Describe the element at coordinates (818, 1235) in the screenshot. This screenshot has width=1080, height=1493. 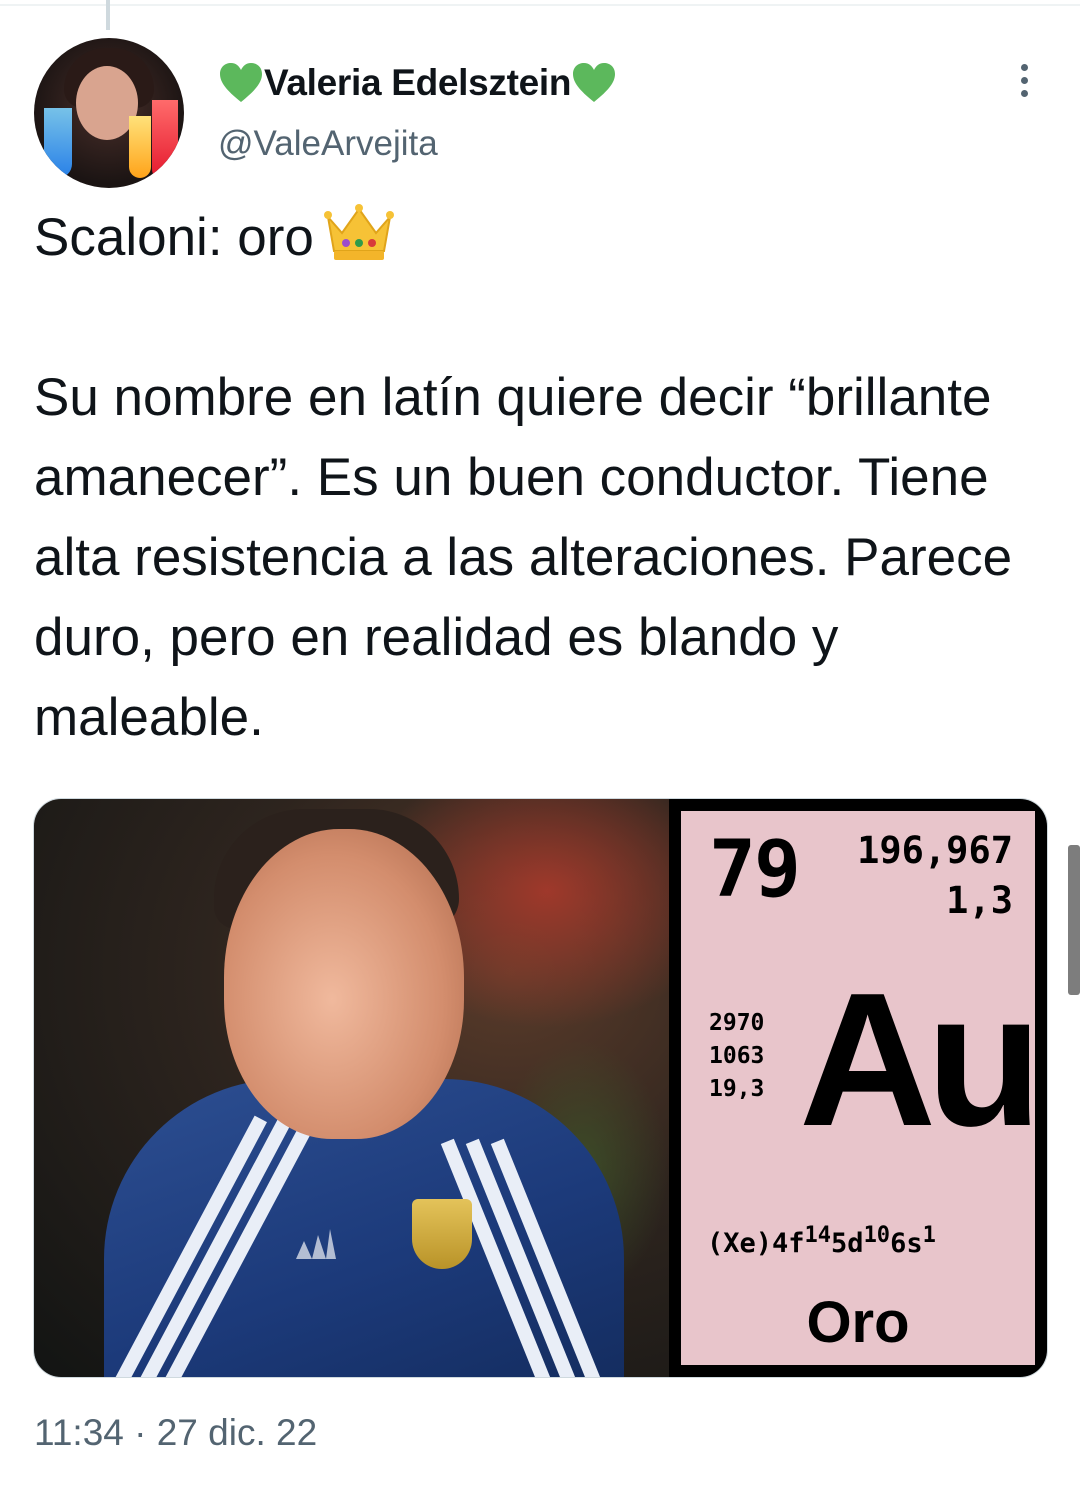
I see `config-4f-exp: 14` at that location.